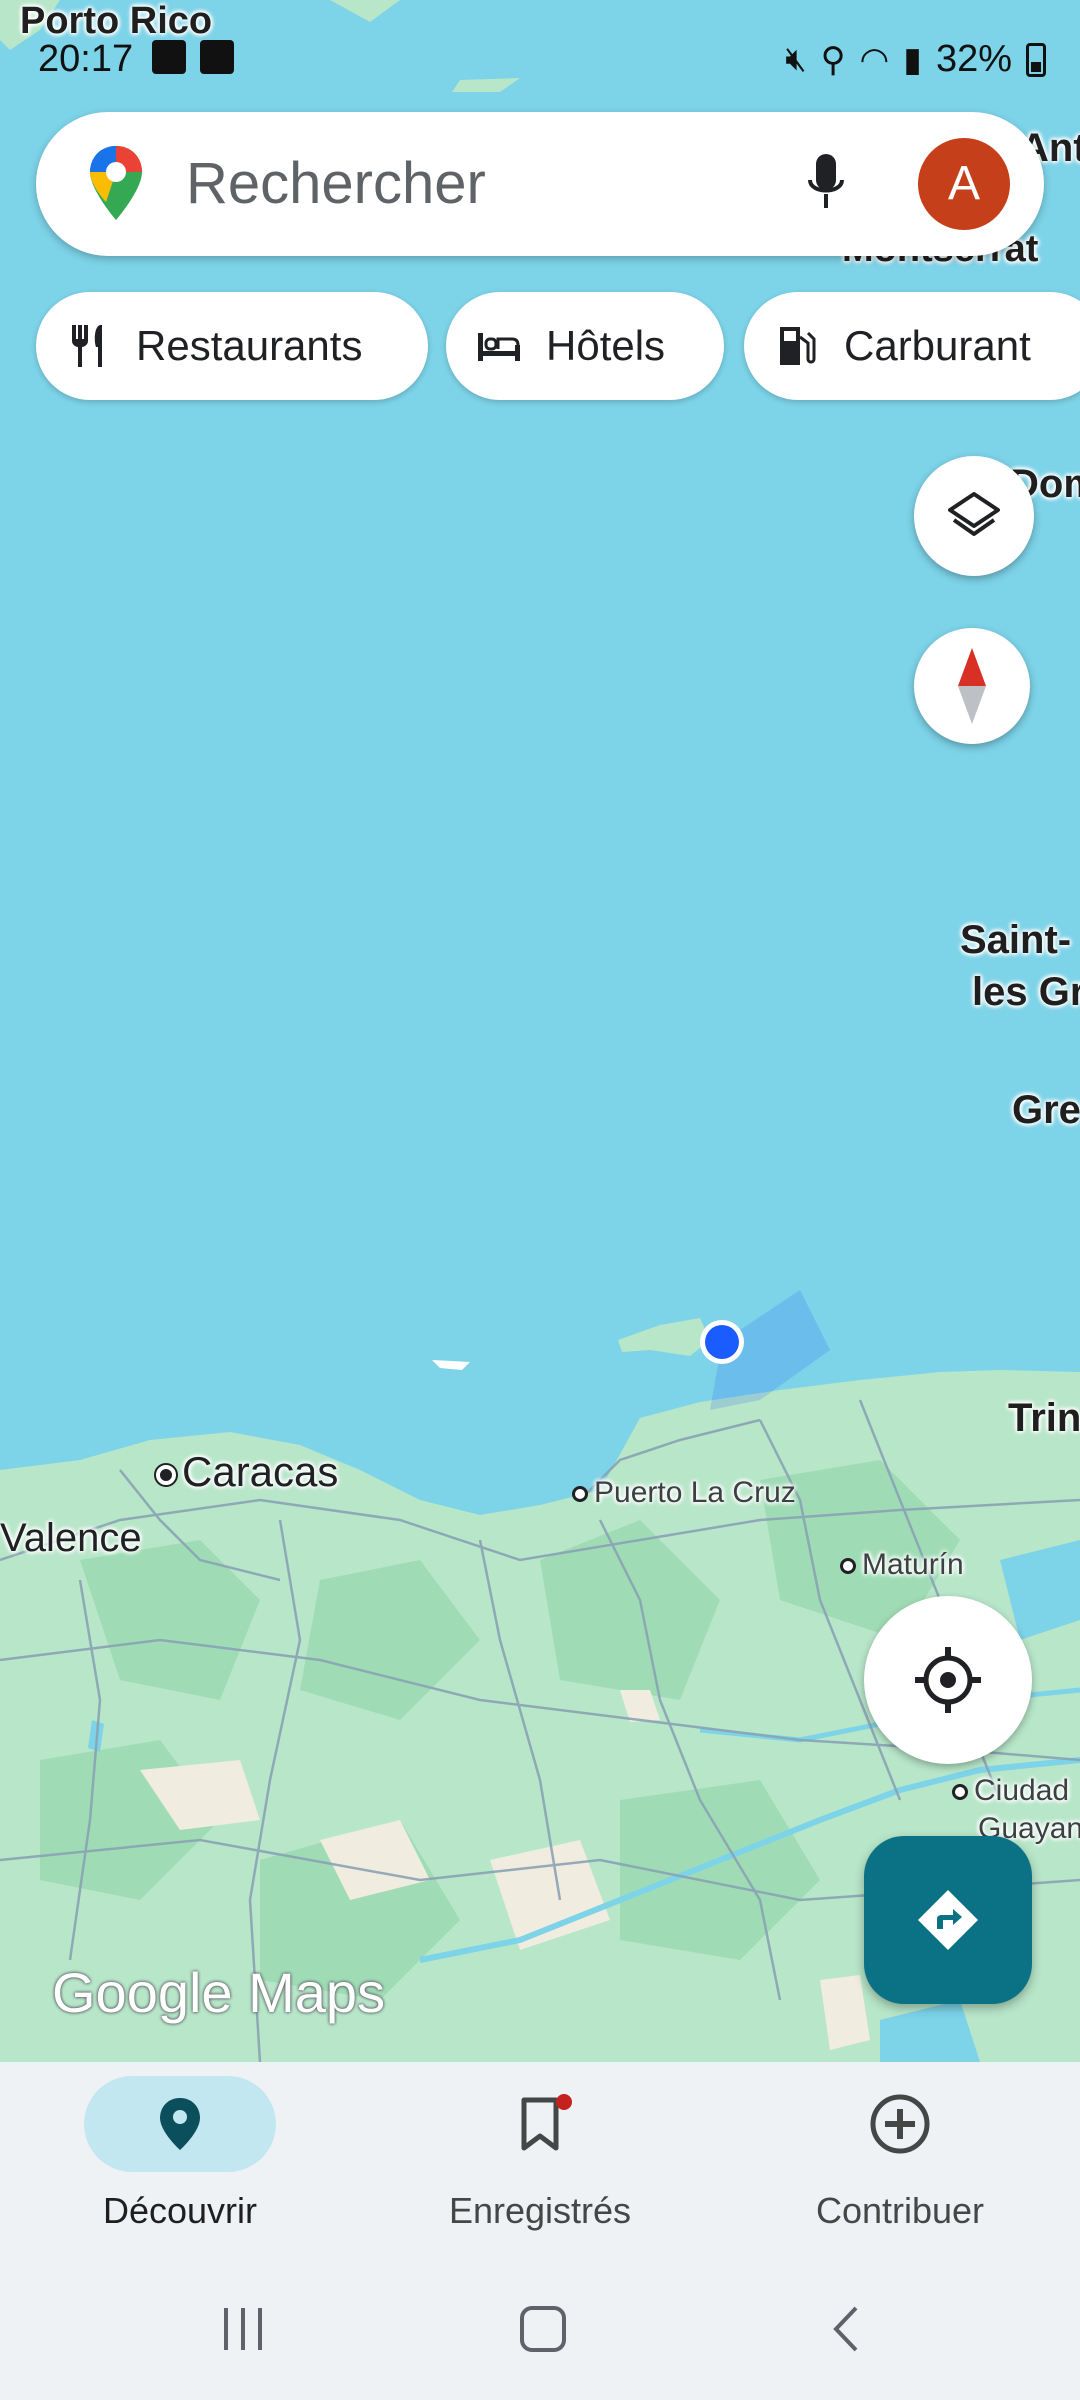  I want to click on avatar: A, so click(964, 184).